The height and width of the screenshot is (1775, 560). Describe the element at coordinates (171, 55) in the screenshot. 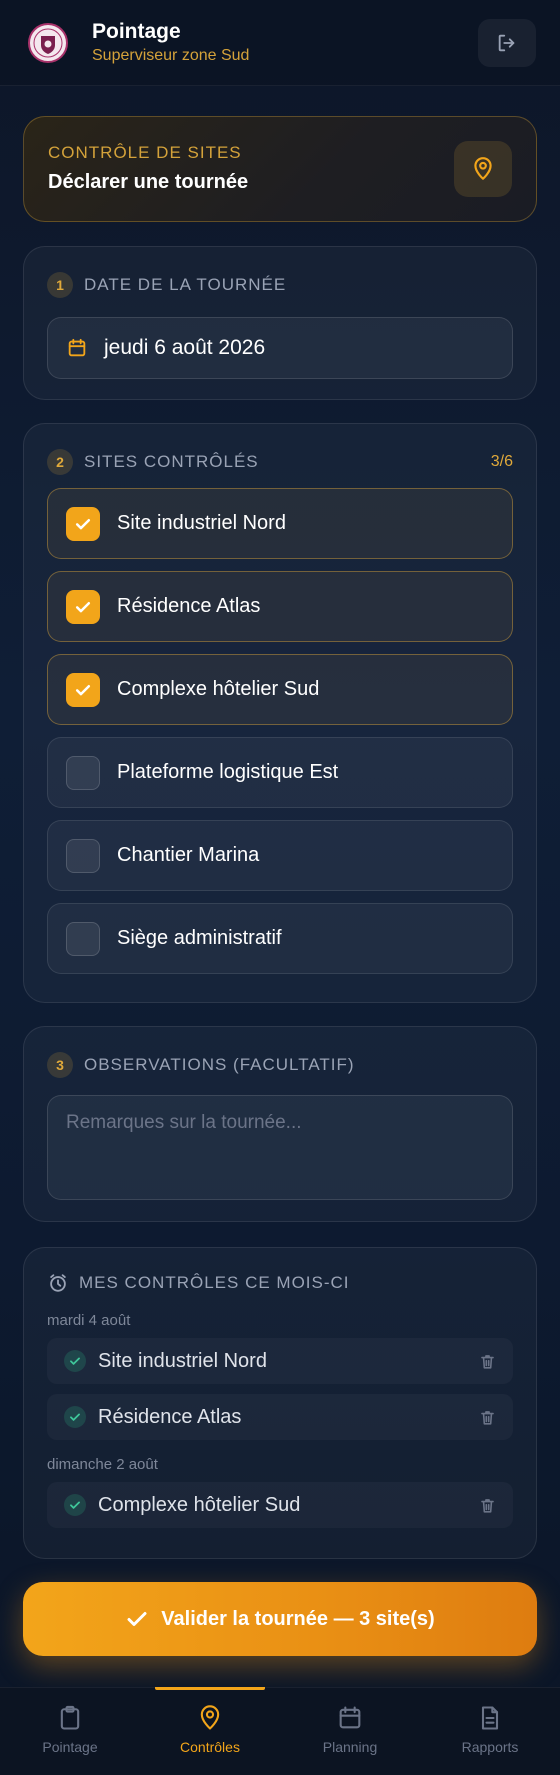

I see `app-subtitle: Superviseur zone Sud` at that location.